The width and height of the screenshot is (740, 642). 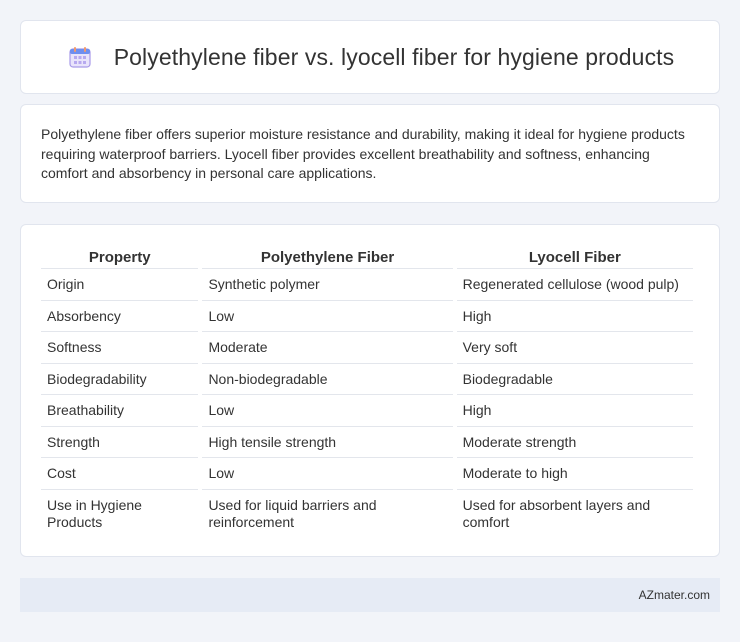 I want to click on property-cell: Strength, so click(x=120, y=442).